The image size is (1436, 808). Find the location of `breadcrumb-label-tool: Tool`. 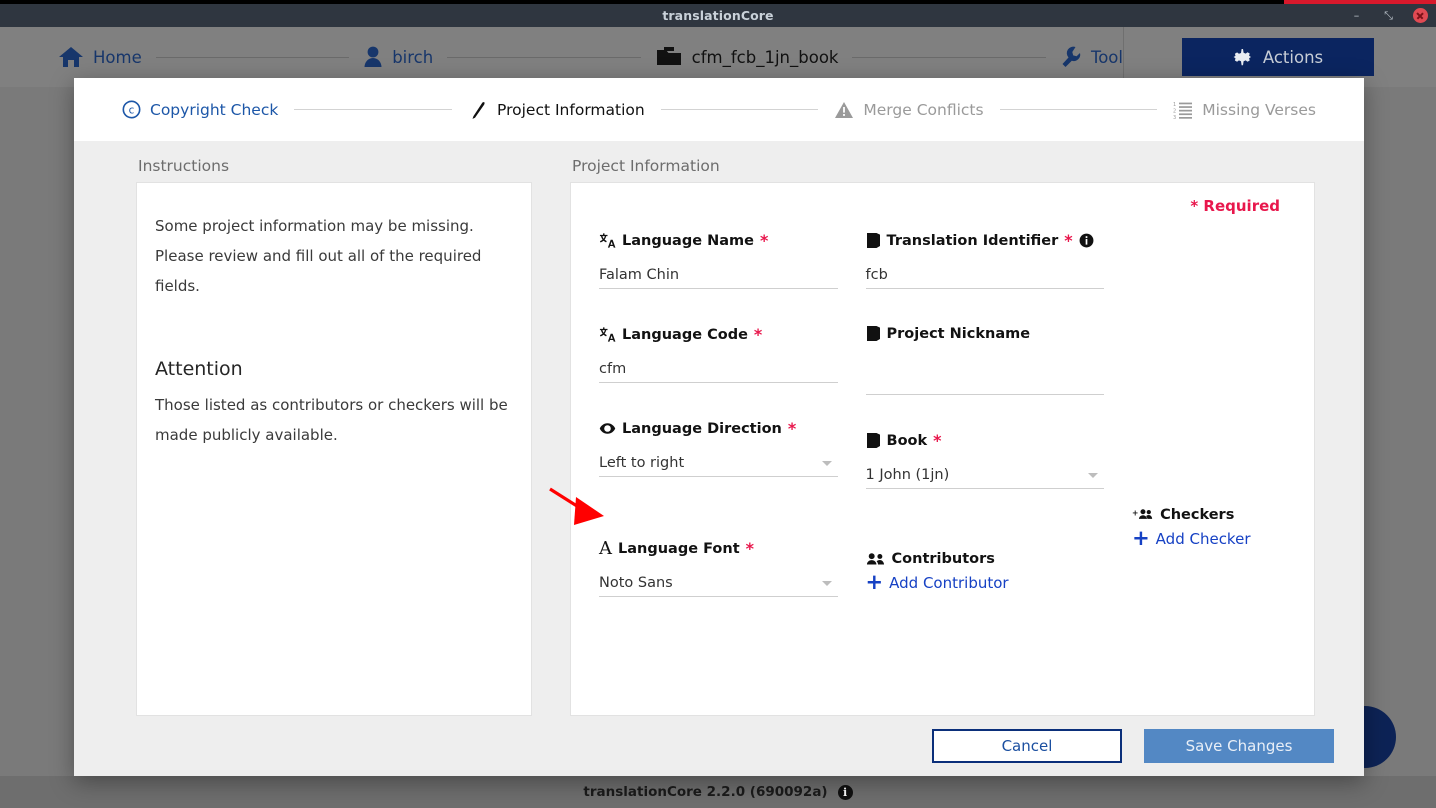

breadcrumb-label-tool: Tool is located at coordinates (1106, 57).